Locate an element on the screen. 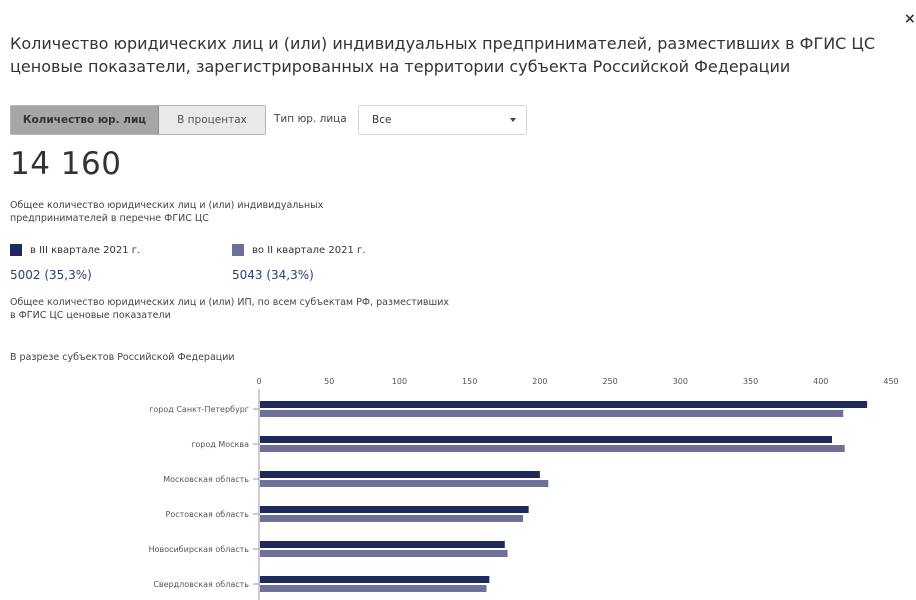 This screenshot has height=600, width=916. total-count: 14 160 is located at coordinates (66, 164).